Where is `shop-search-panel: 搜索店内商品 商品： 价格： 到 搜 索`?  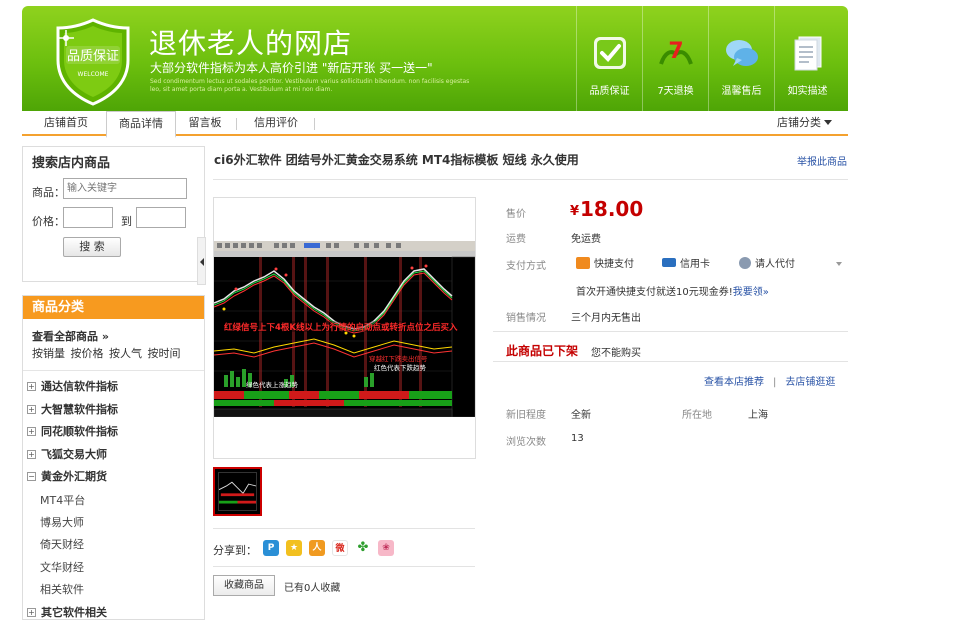
shop-search-panel: 搜索店内商品 商品： 价格： 到 搜 索 is located at coordinates (113, 214).